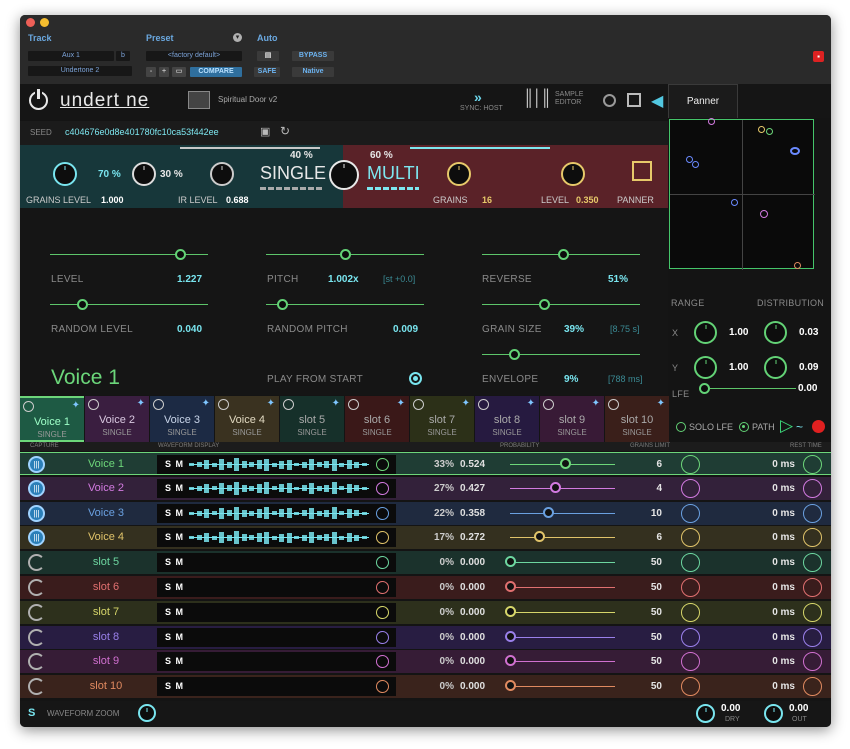 This screenshot has width=850, height=749. What do you see at coordinates (818, 426) in the screenshot?
I see `record-icon` at bounding box center [818, 426].